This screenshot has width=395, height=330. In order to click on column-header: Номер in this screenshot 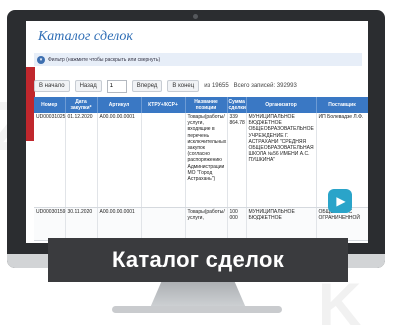, I will do `click(50, 105)`.